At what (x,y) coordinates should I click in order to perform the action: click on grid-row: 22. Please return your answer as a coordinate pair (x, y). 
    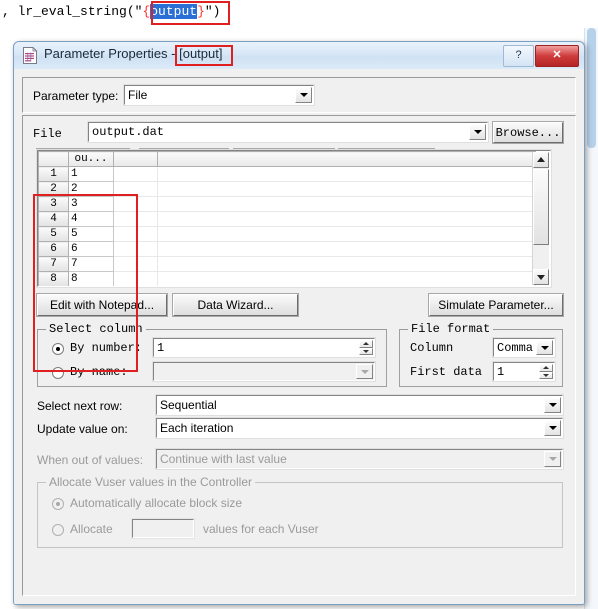
    Looking at the image, I should click on (287, 189).